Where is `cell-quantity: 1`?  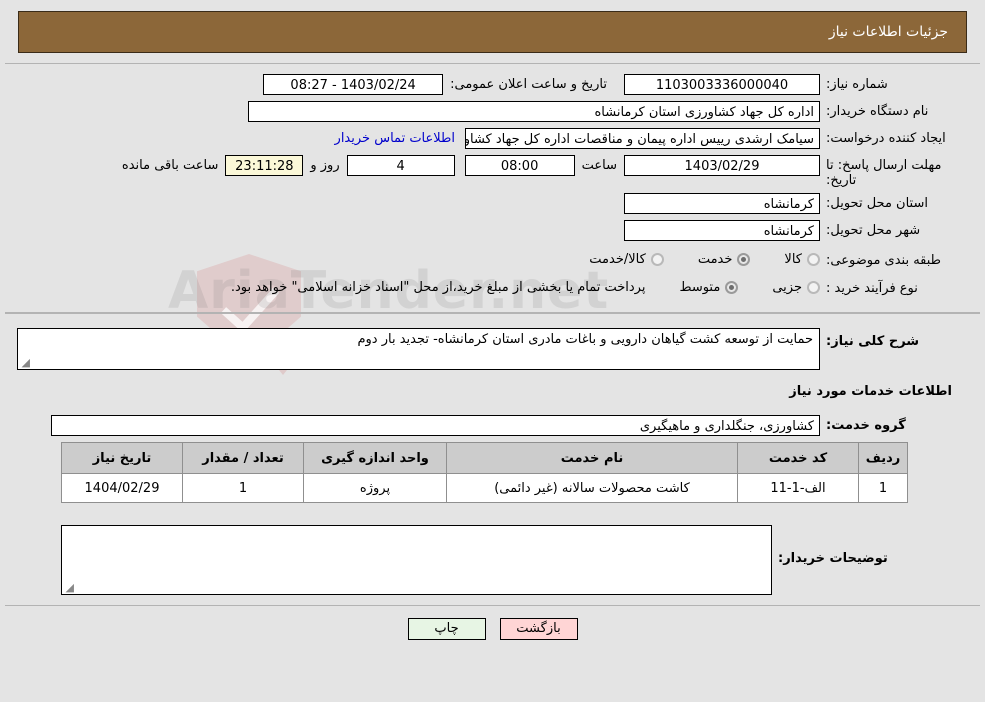
cell-quantity: 1 is located at coordinates (243, 488).